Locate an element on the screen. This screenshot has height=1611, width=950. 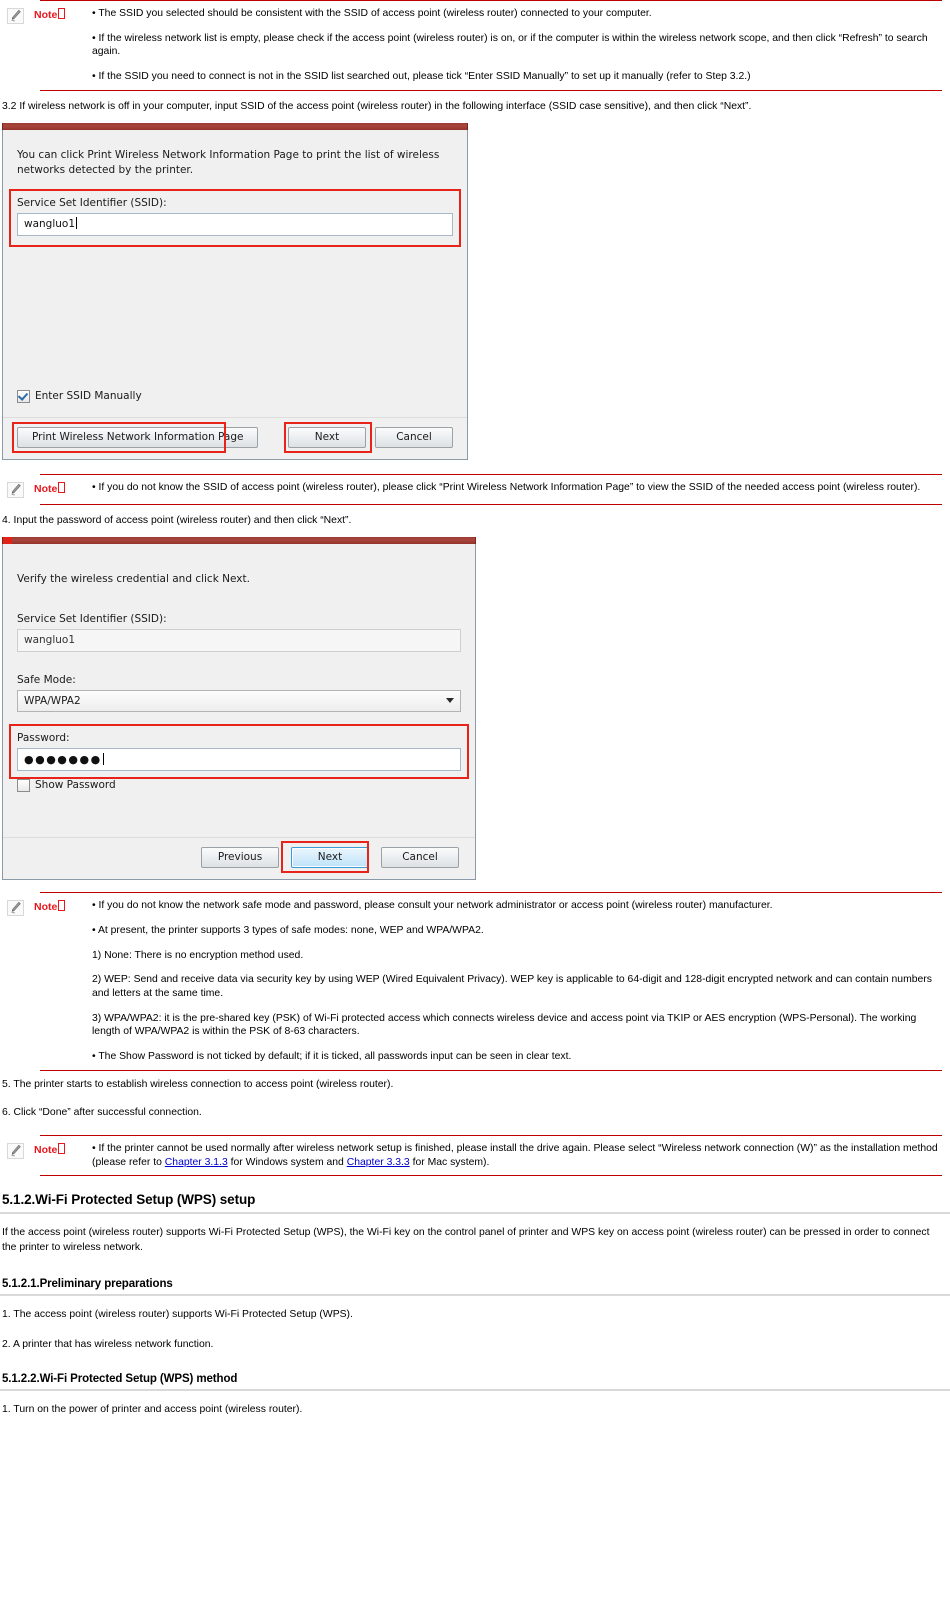
password-dialog-footer: Previous Next Cancel is located at coordinates (239, 853).